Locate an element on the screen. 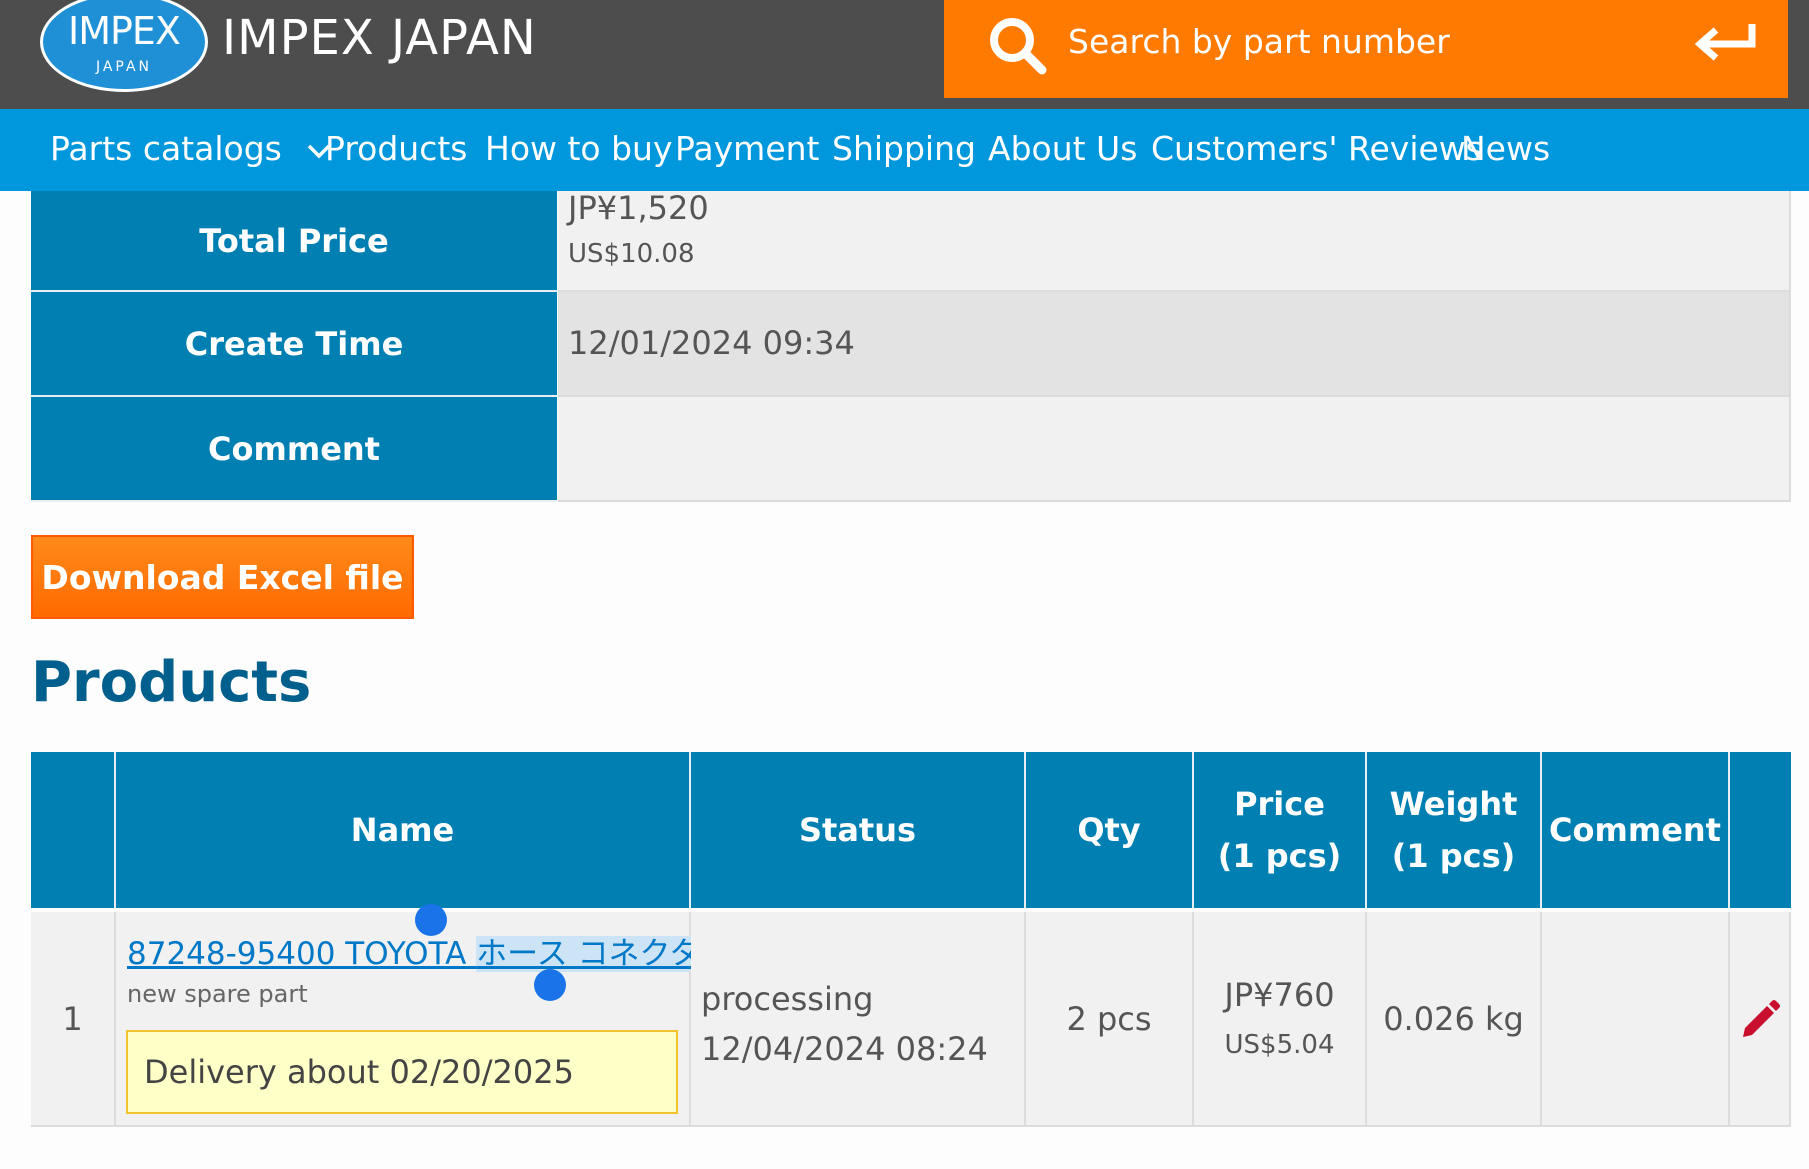 Image resolution: width=1809 pixels, height=1169 pixels. row-edit-cell is located at coordinates (1760, 1019).